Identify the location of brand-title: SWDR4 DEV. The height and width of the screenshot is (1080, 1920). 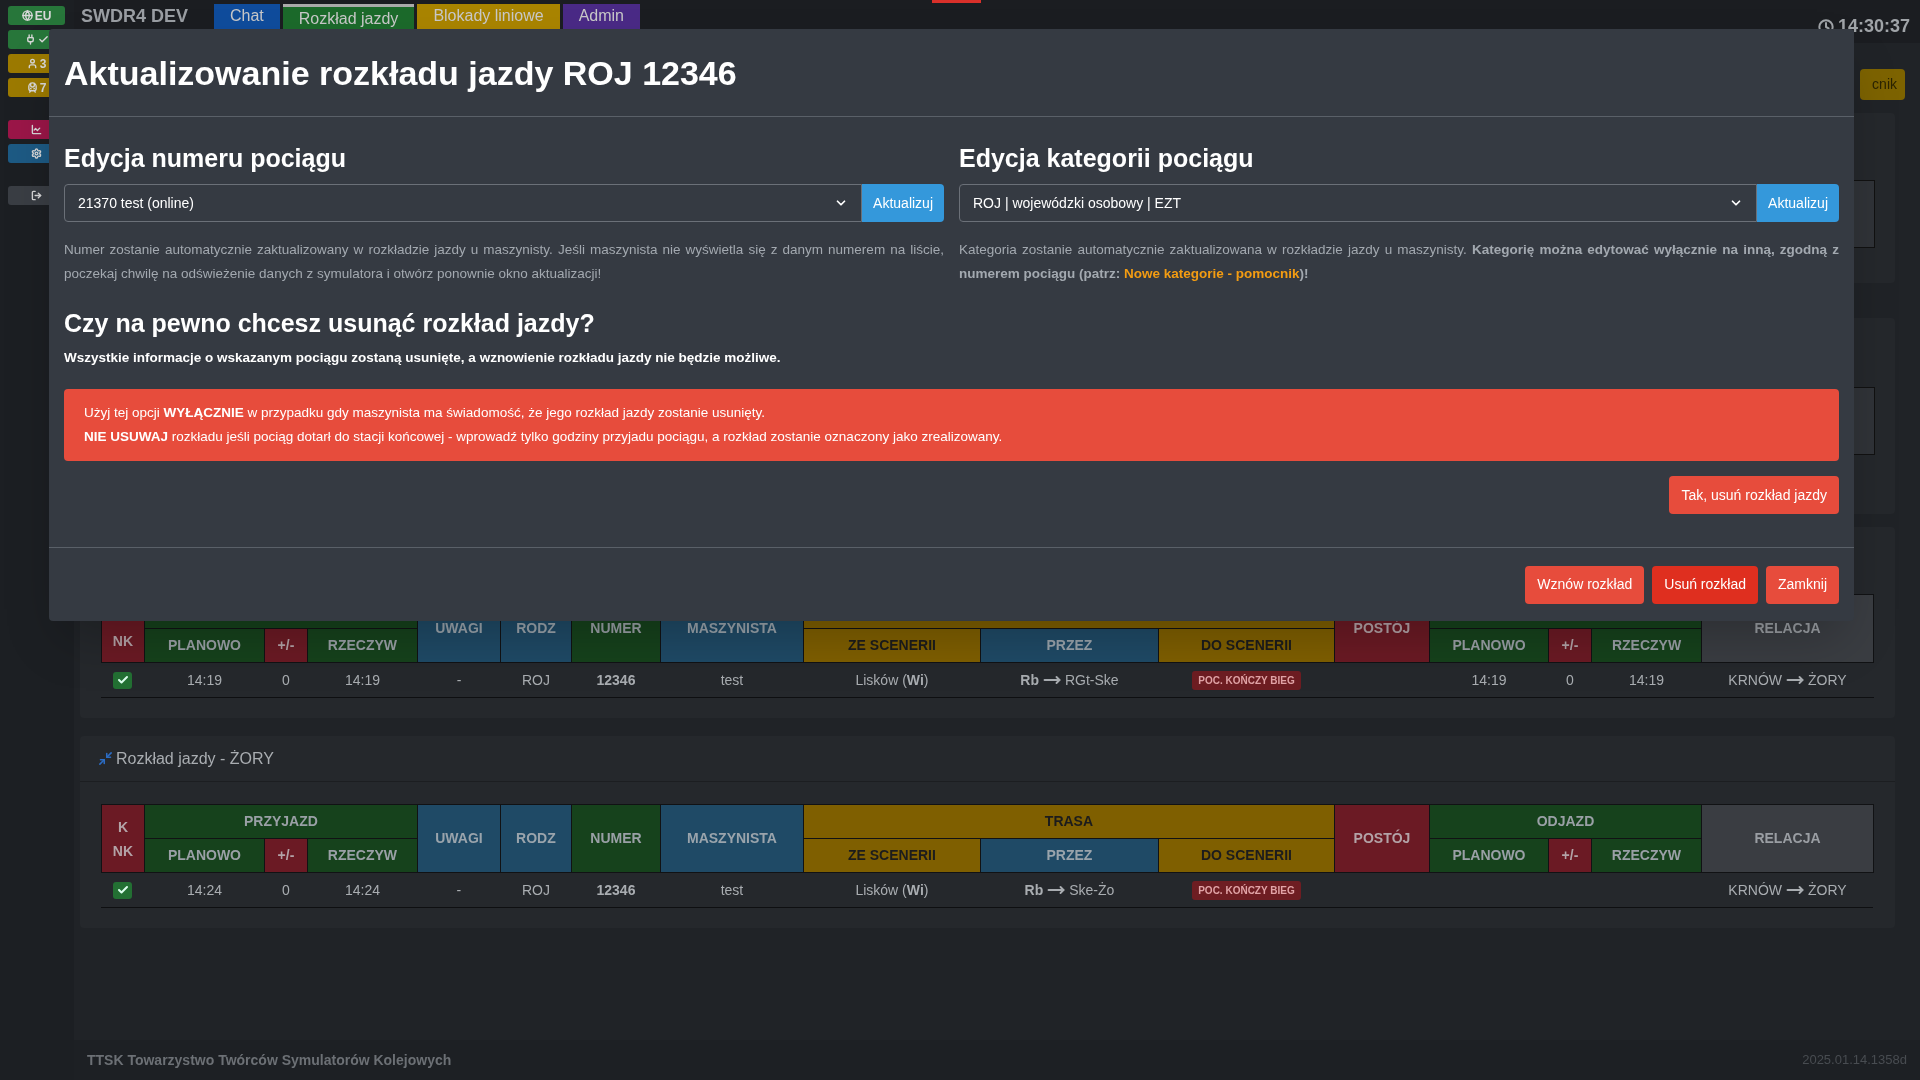
(134, 16).